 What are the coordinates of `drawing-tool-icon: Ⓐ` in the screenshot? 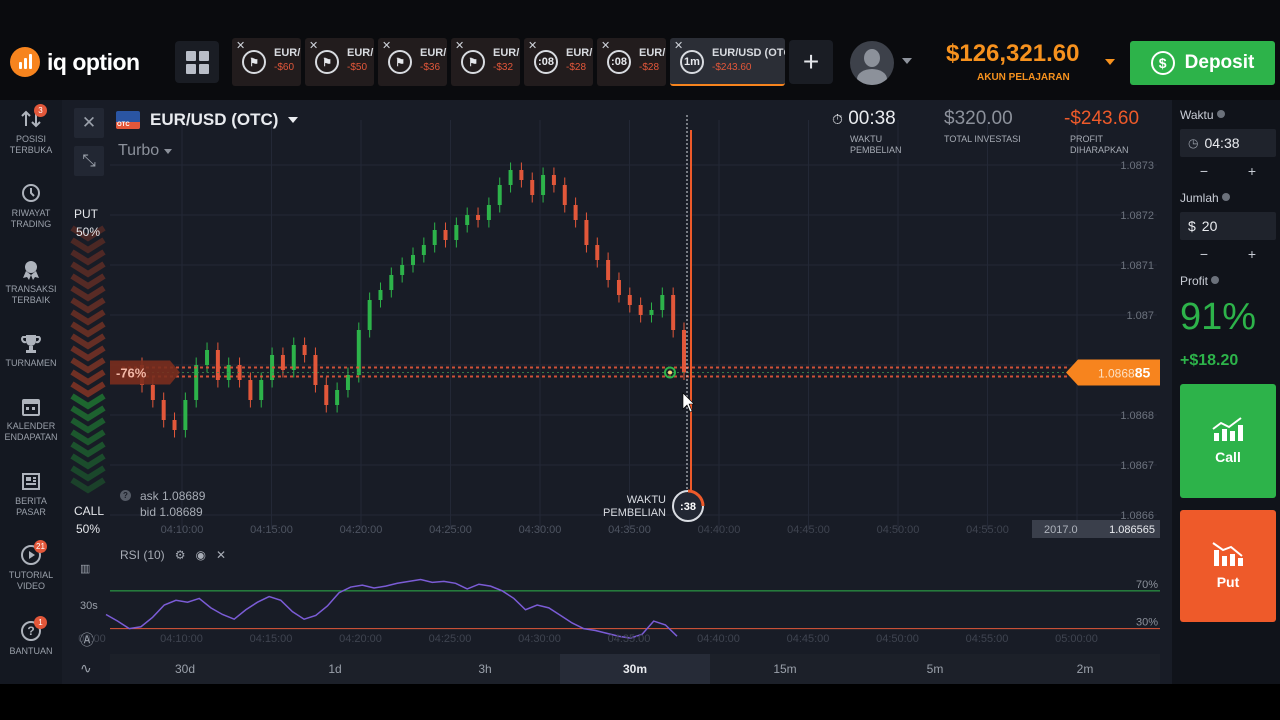 It's located at (87, 640).